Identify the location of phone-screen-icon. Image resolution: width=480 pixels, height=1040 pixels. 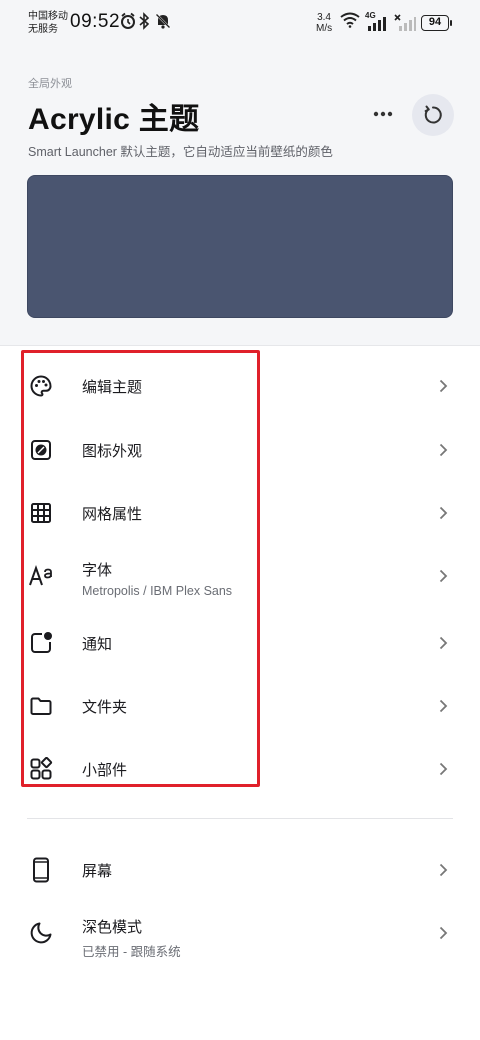
(41, 870).